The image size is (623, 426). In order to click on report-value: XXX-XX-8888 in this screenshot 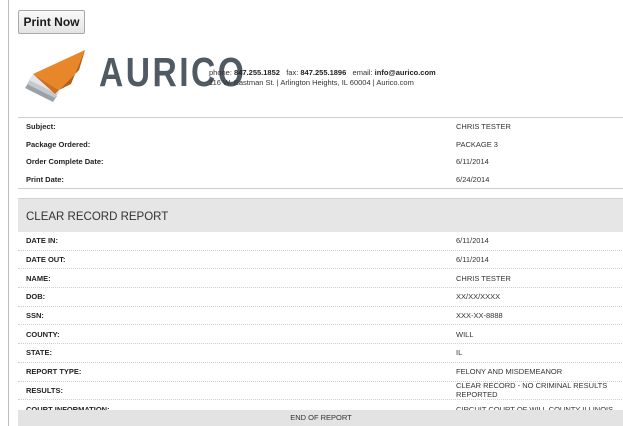, I will do `click(479, 316)`.